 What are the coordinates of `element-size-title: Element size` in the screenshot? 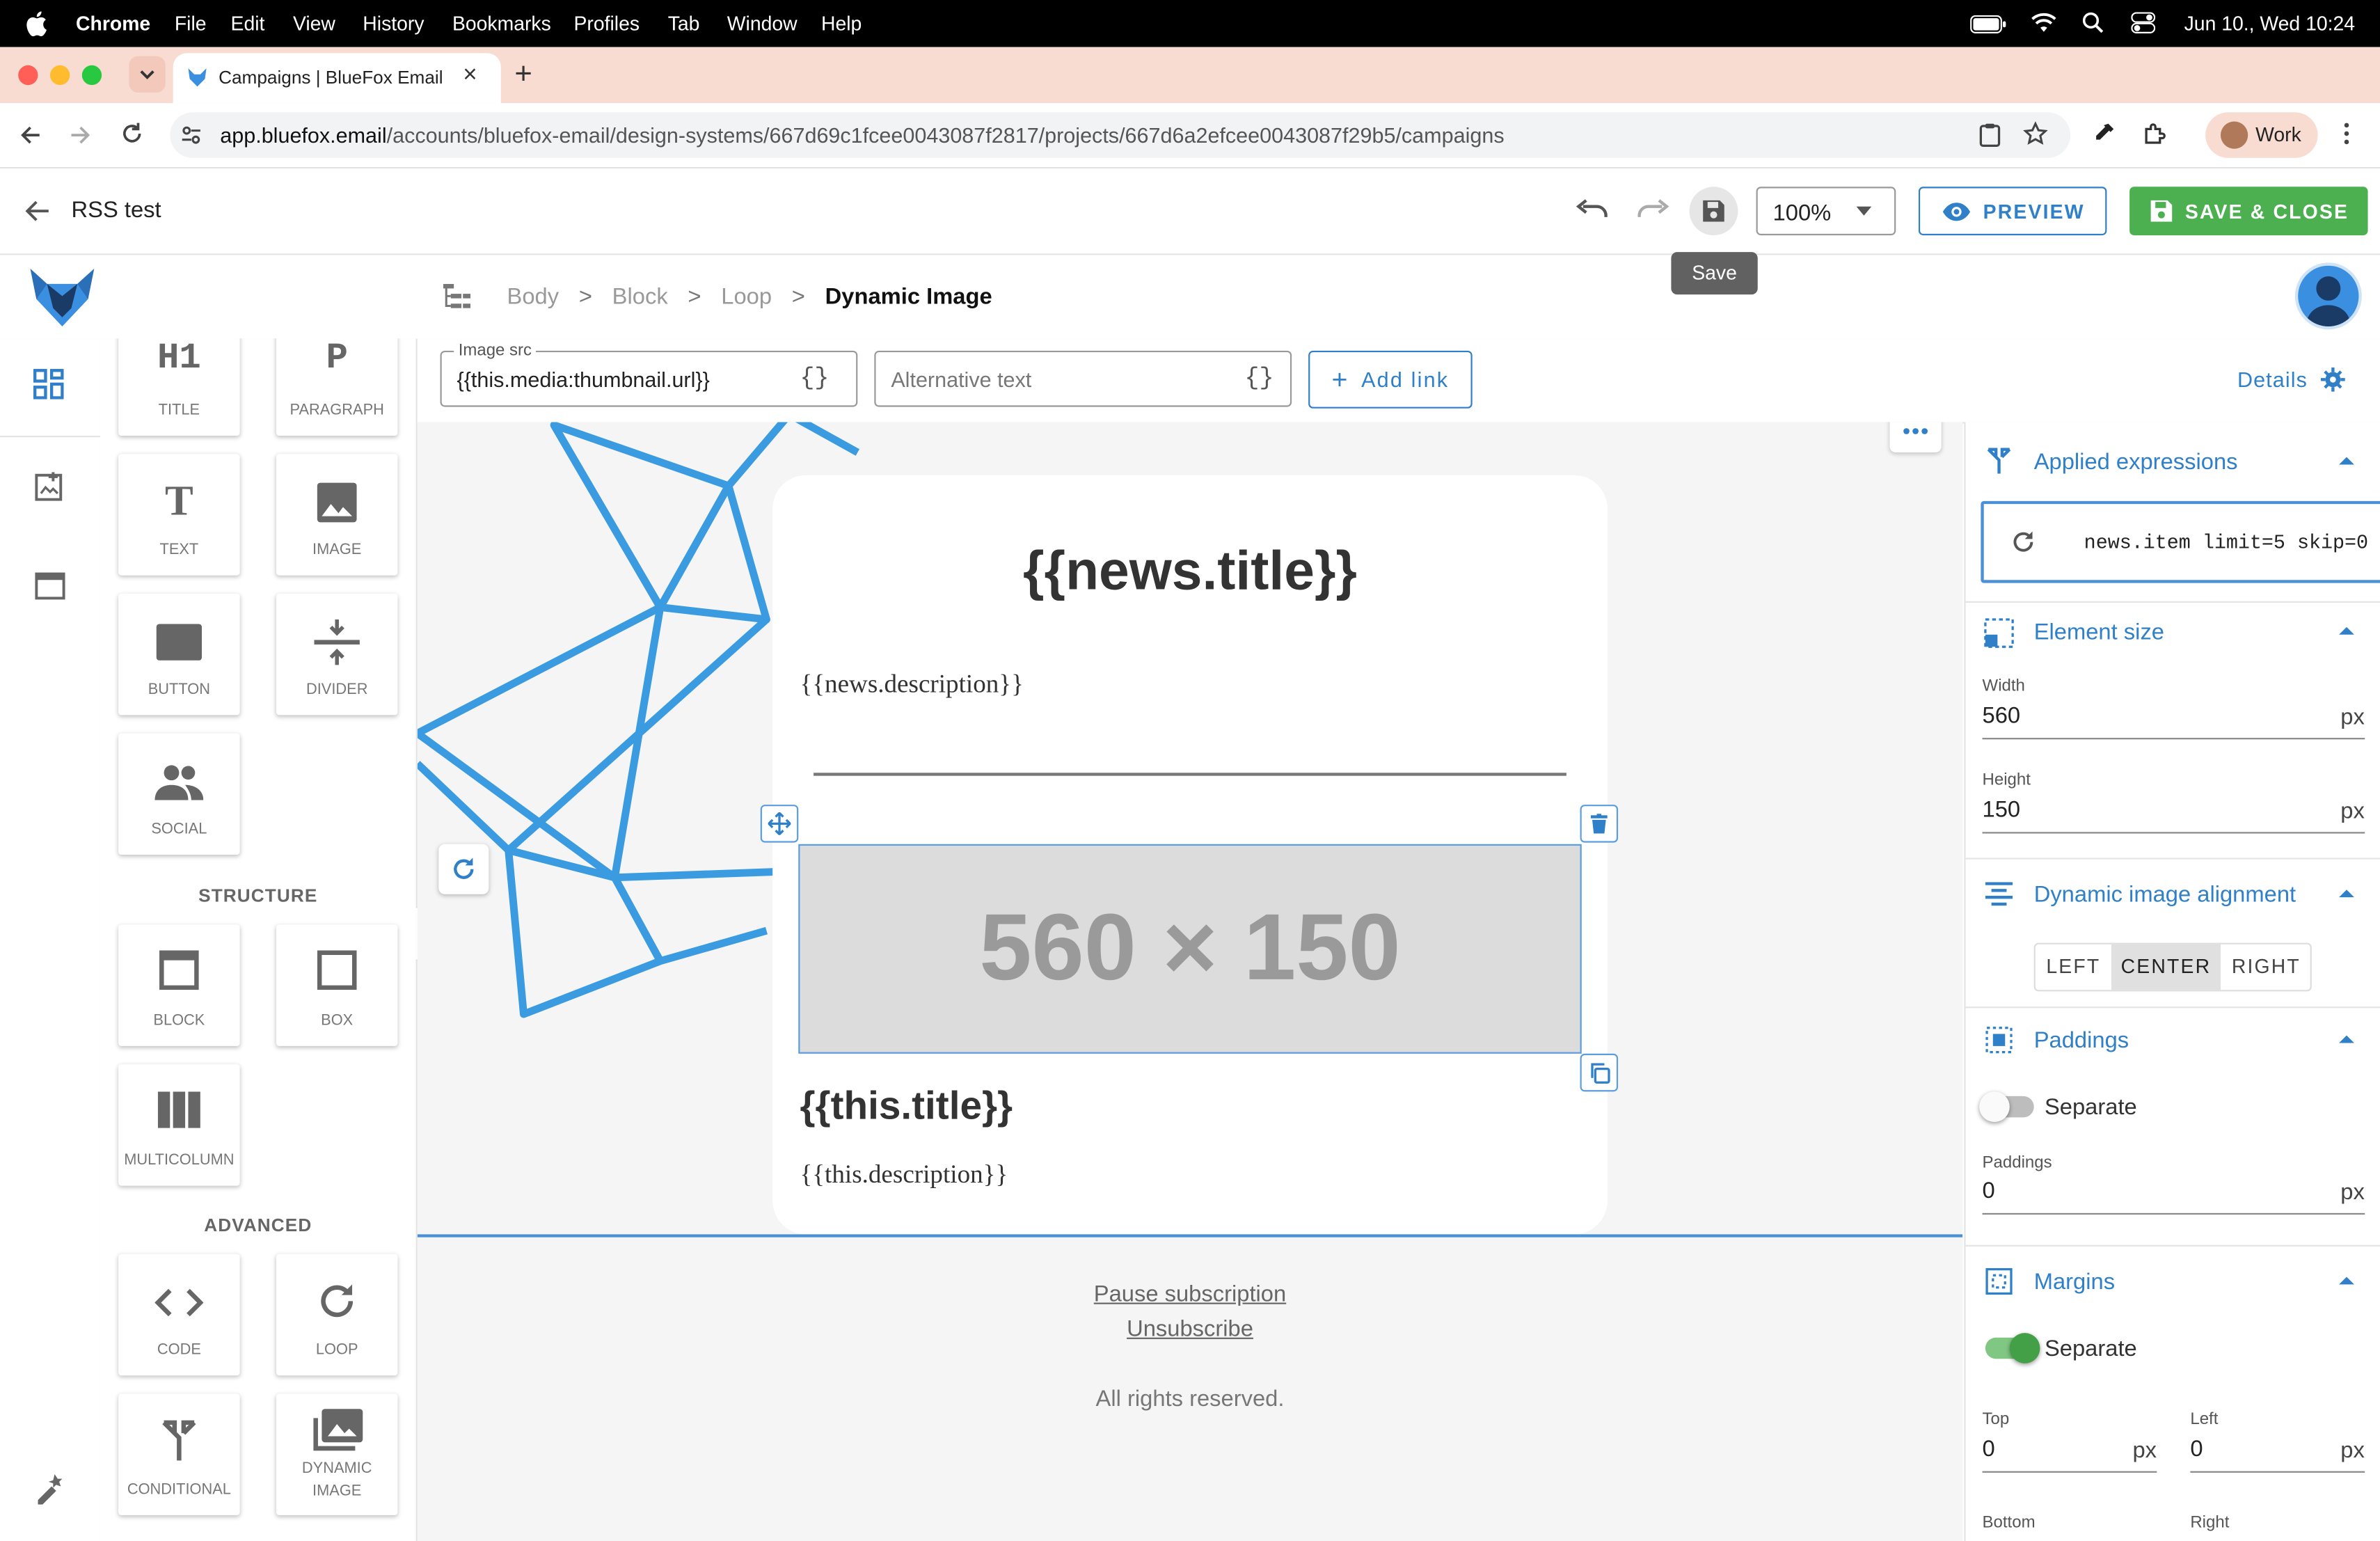 It's located at (2099, 632).